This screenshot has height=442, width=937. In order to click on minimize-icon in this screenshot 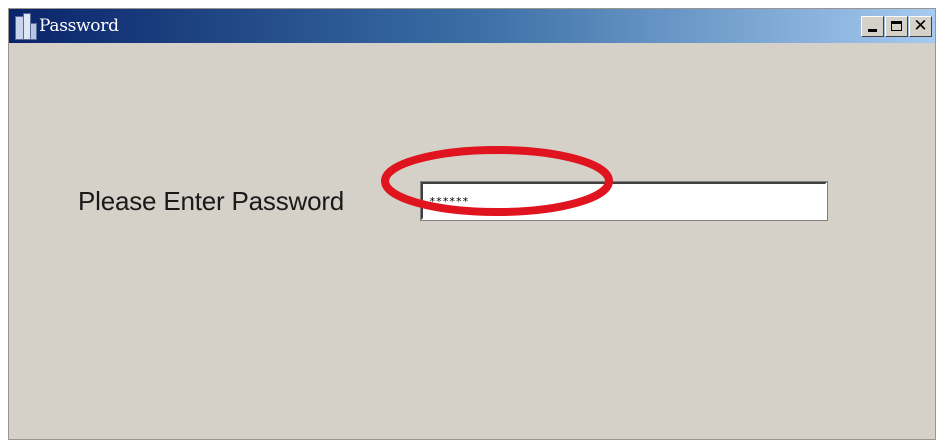, I will do `click(872, 30)`.